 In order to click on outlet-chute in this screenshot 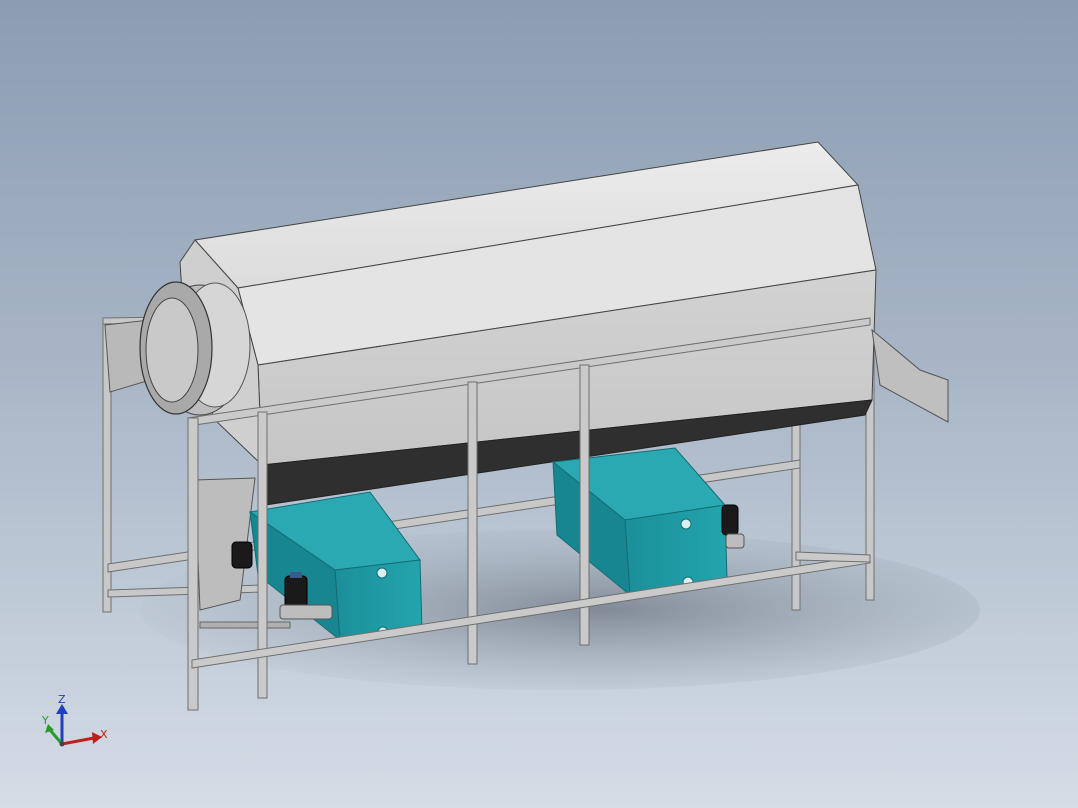, I will do `click(910, 375)`.